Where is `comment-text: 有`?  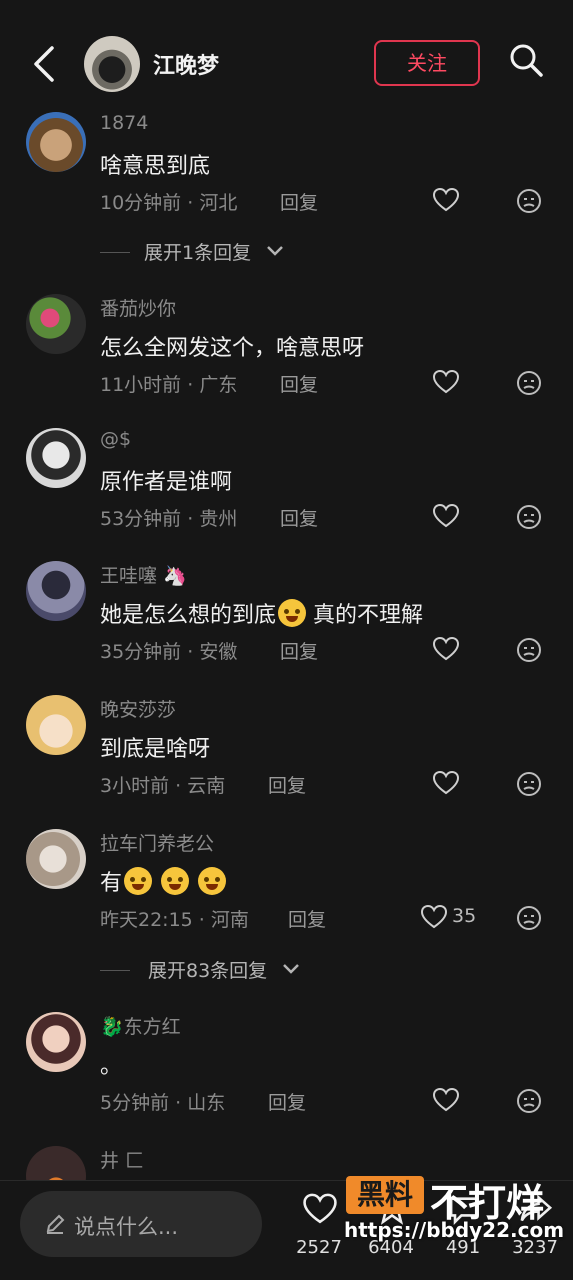 comment-text: 有 is located at coordinates (163, 881).